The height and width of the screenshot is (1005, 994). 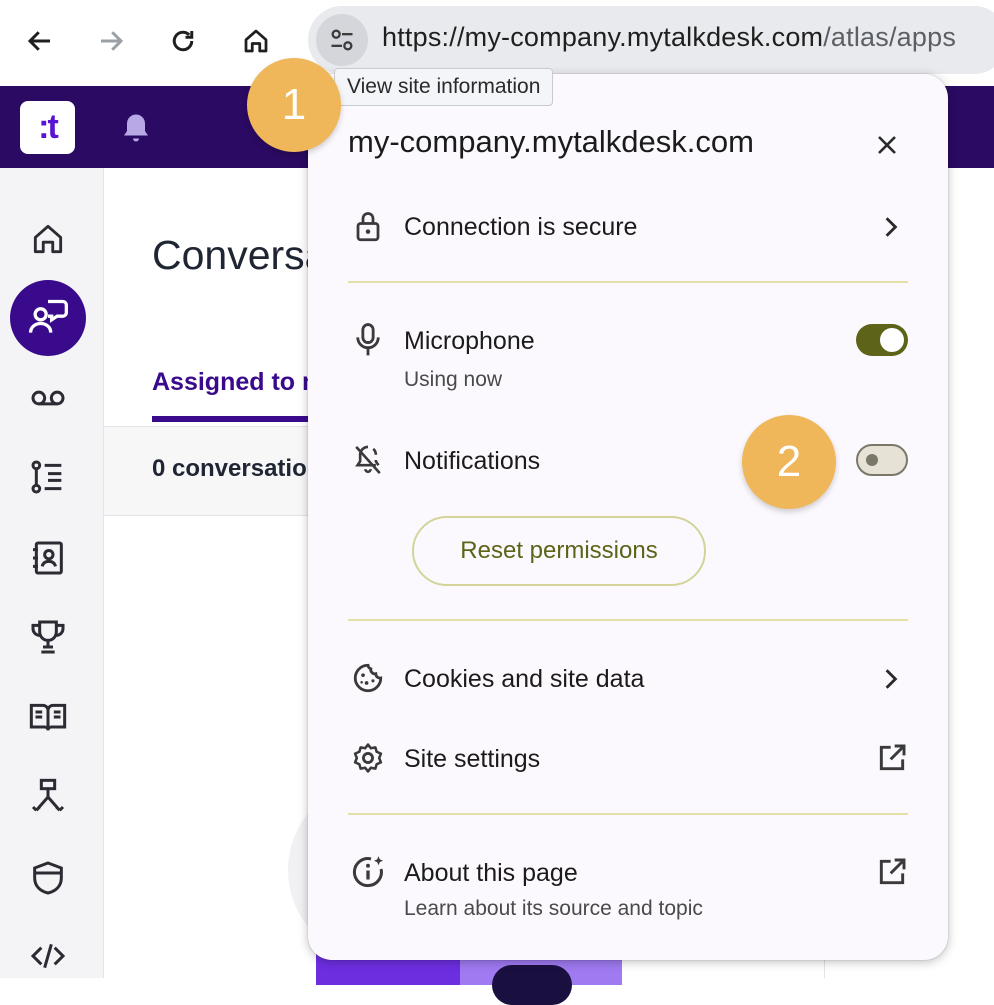 I want to click on forward-button, so click(x=111, y=41).